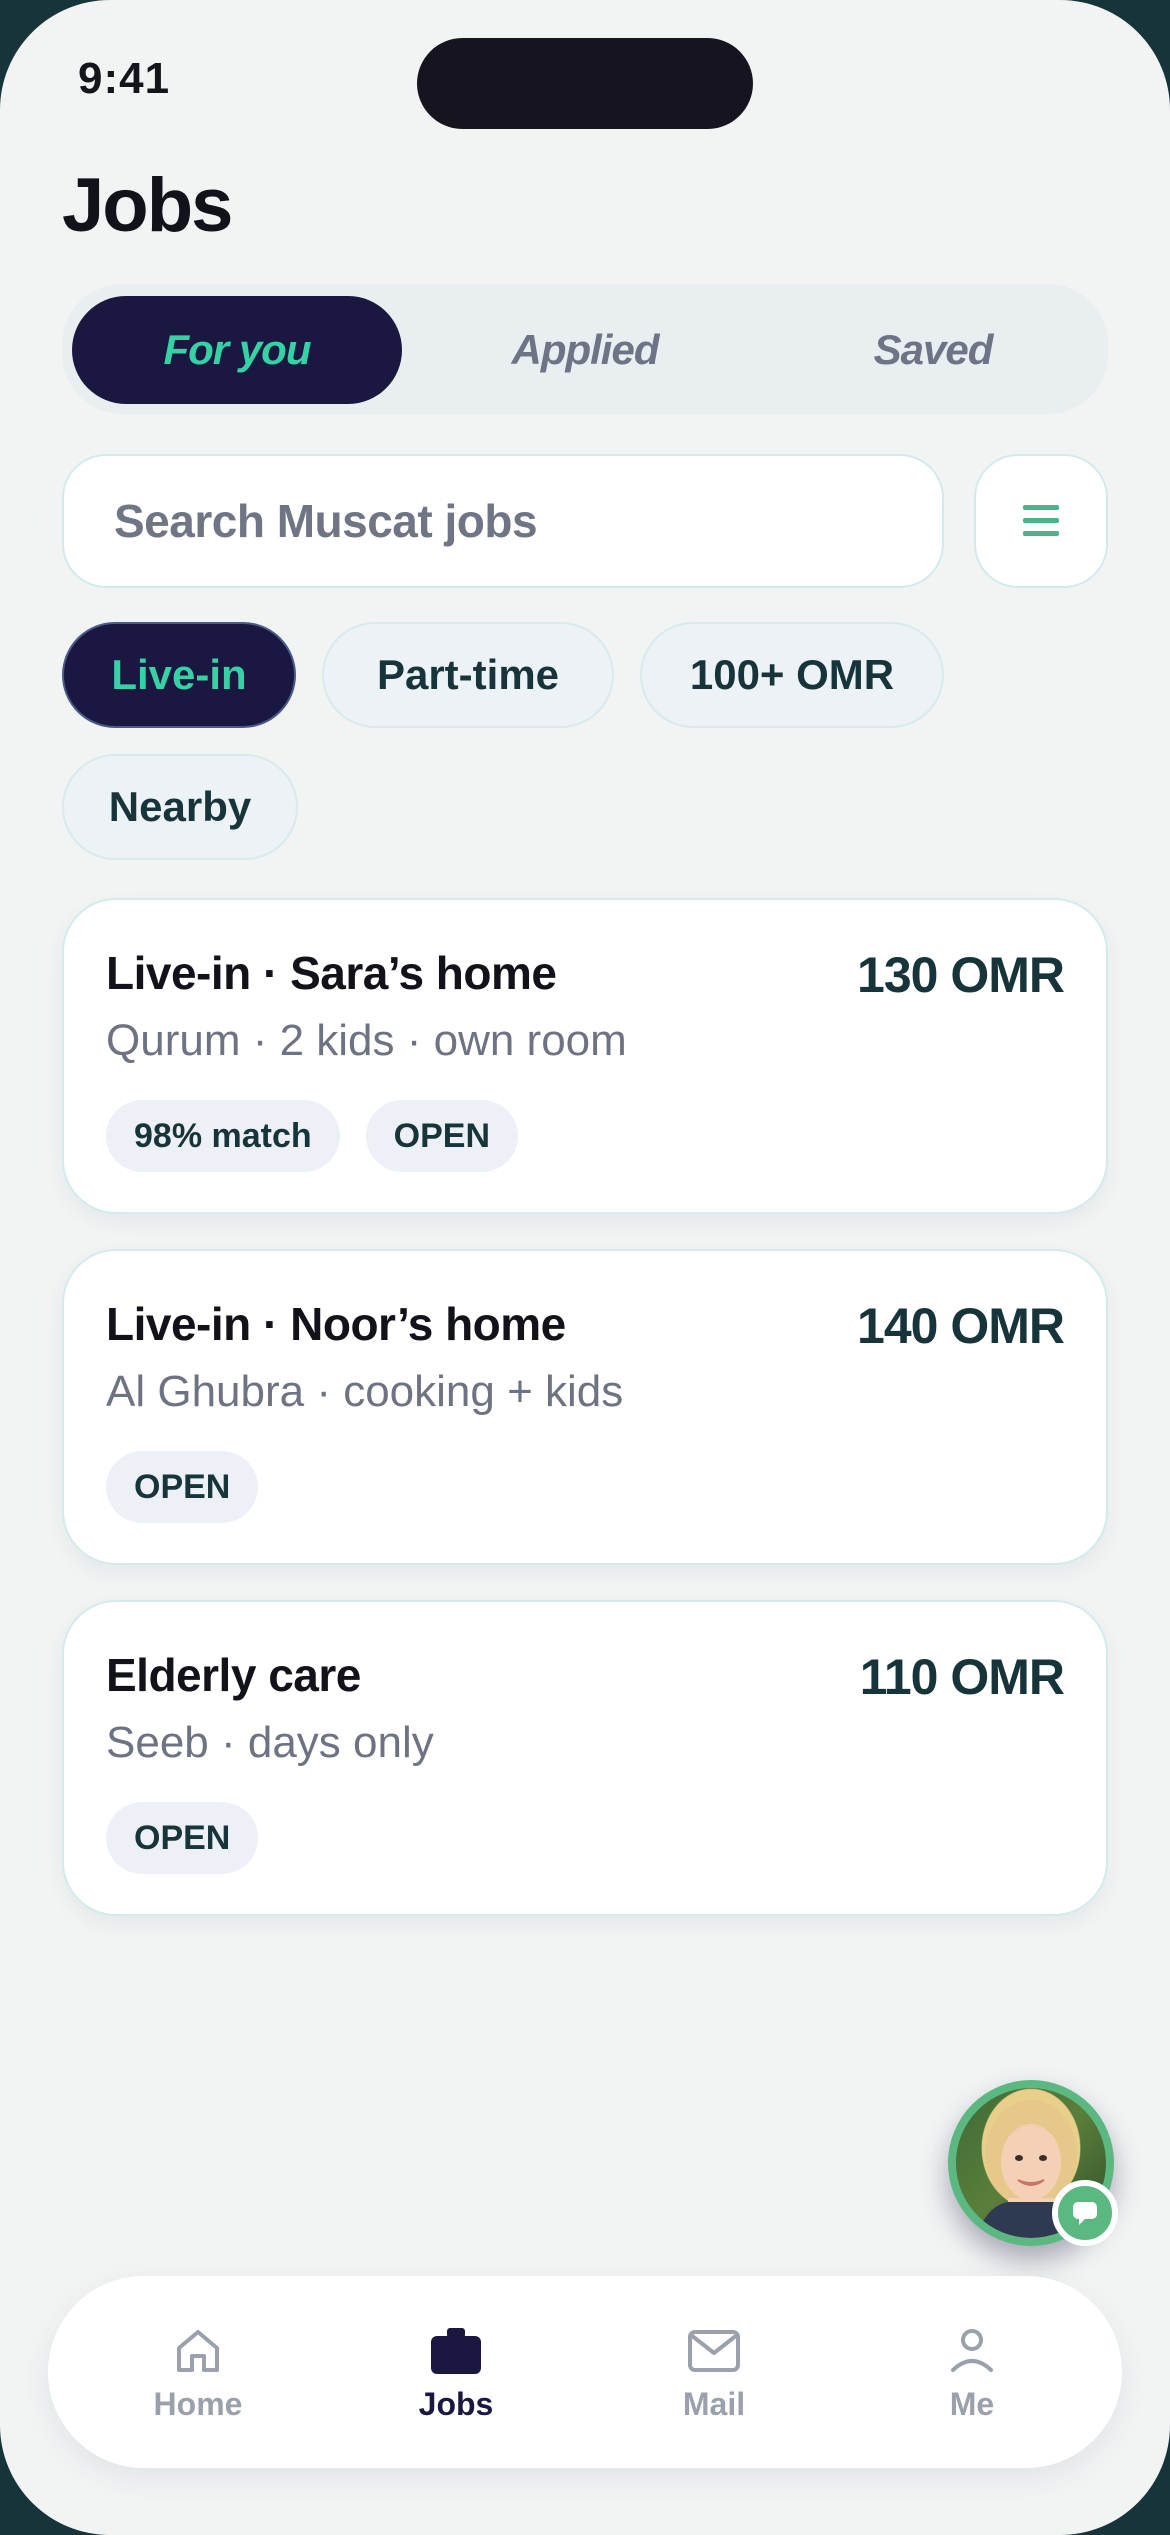 The image size is (1170, 2535). Describe the element at coordinates (365, 1391) in the screenshot. I see `job-subtitle: Al Ghubra · cooking + kids` at that location.